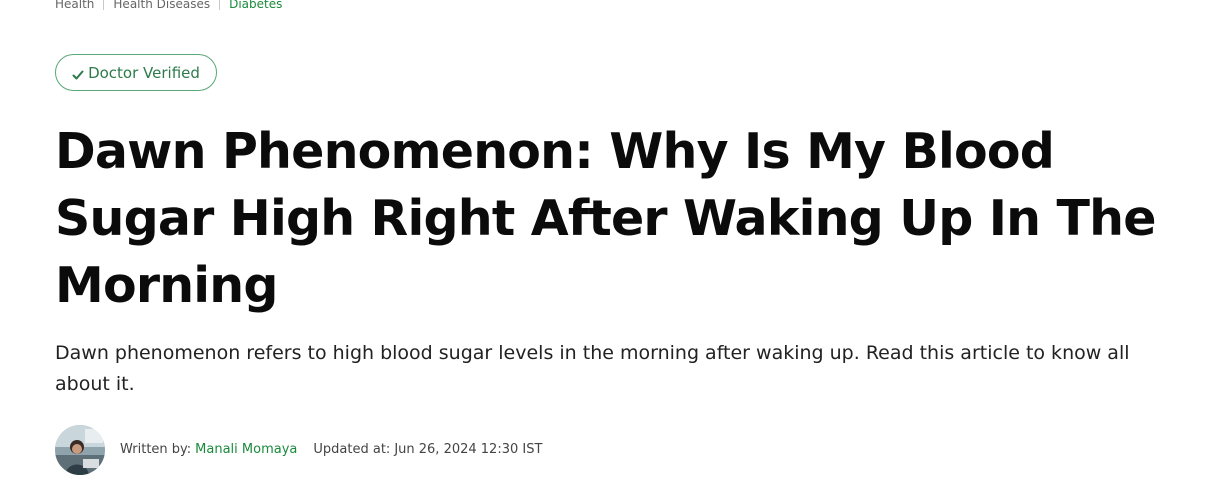 The image size is (1218, 490). What do you see at coordinates (468, 449) in the screenshot?
I see `updated-at-value: Jun 26, 2024 12:30 IST` at bounding box center [468, 449].